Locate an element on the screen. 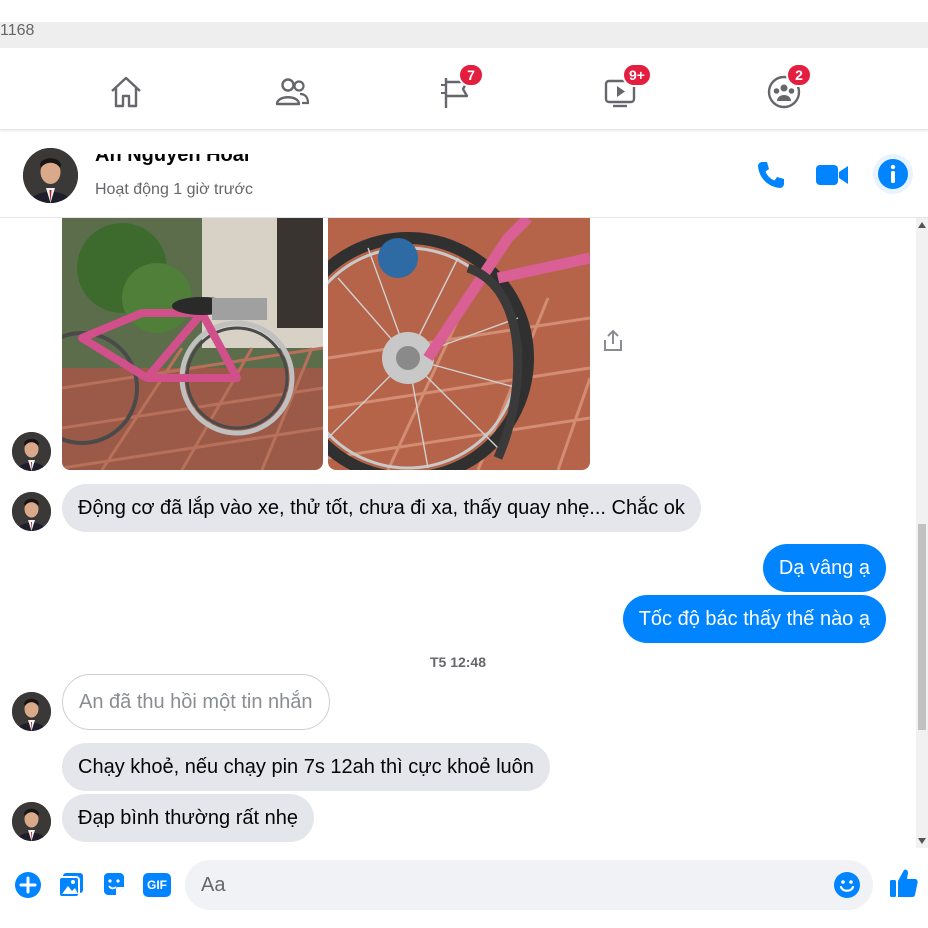  phone-icon is located at coordinates (771, 175).